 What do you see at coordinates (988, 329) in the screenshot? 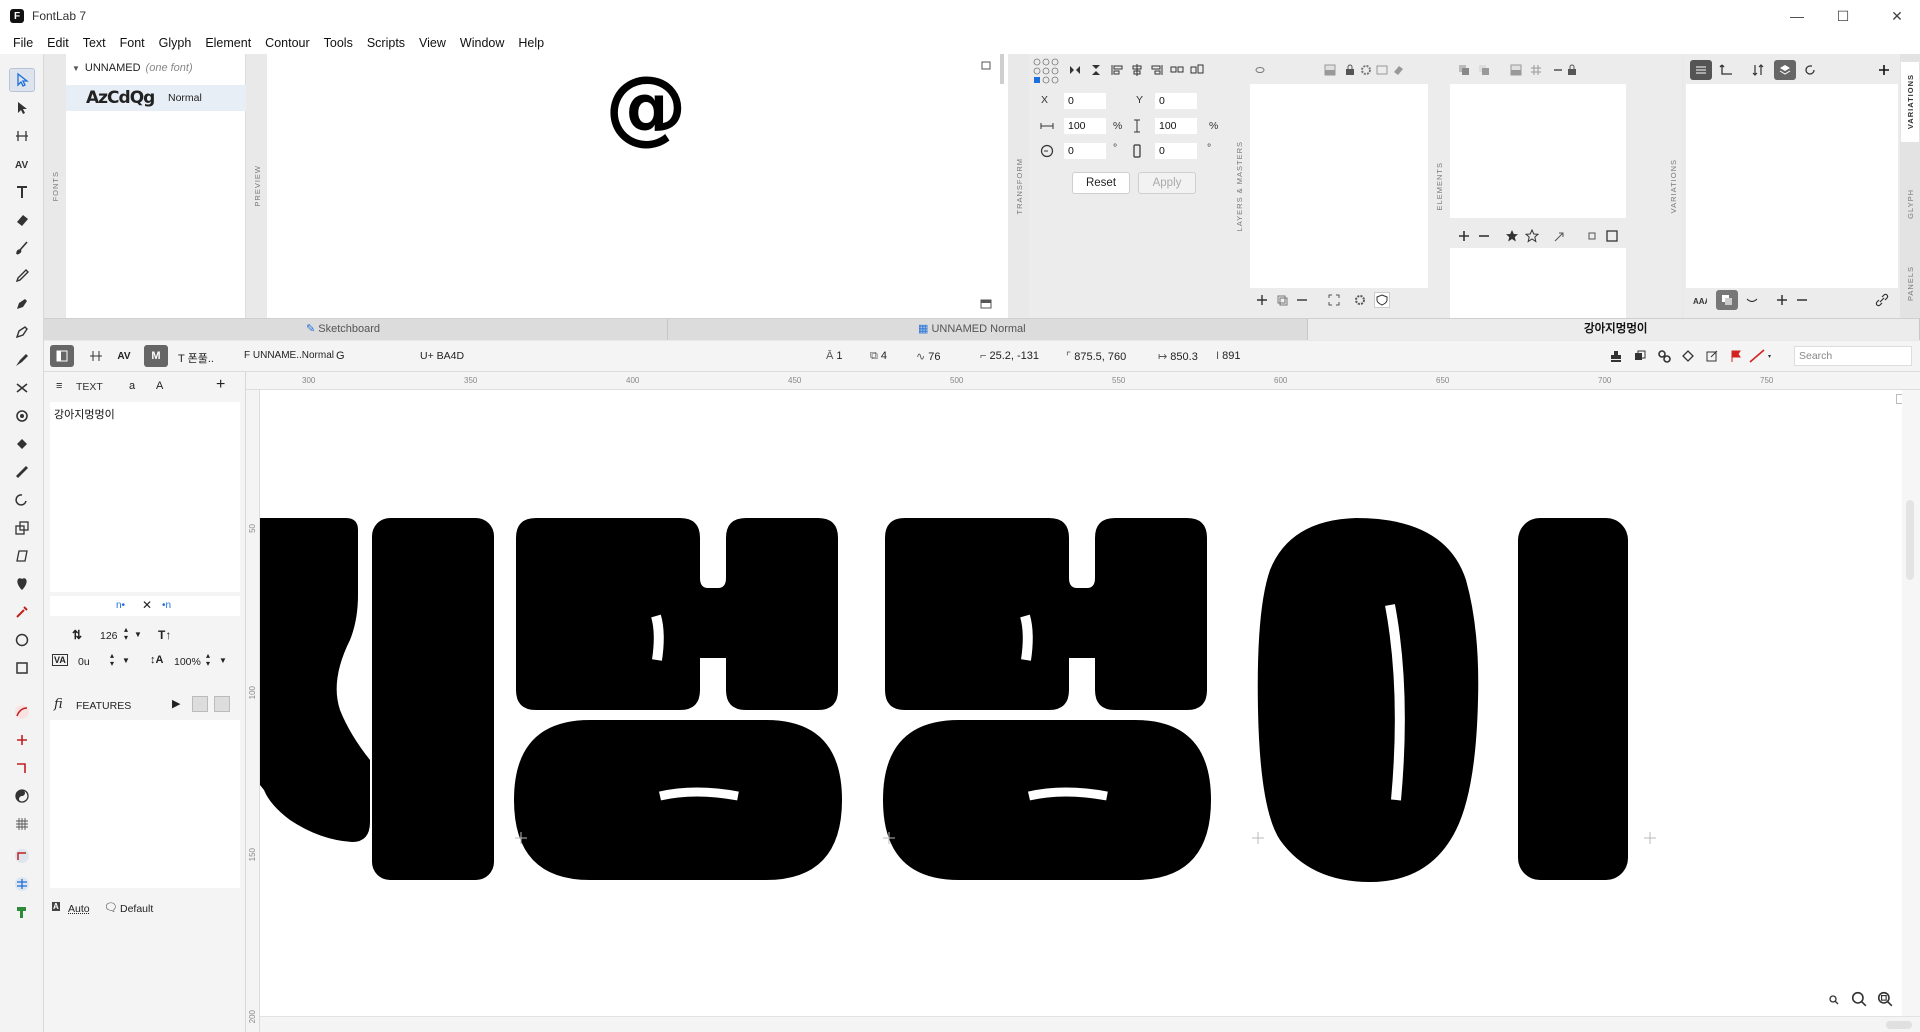
I see `tab-unnamed-normal: ▦ UNNAMED Normal` at bounding box center [988, 329].